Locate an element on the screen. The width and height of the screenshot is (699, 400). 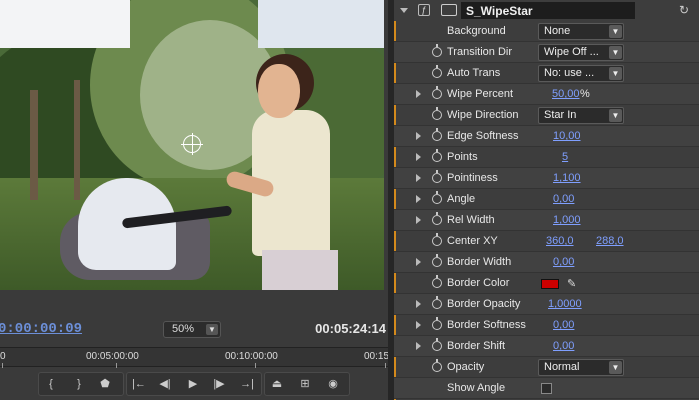
lift-icon: ⏏ is located at coordinates (277, 384).